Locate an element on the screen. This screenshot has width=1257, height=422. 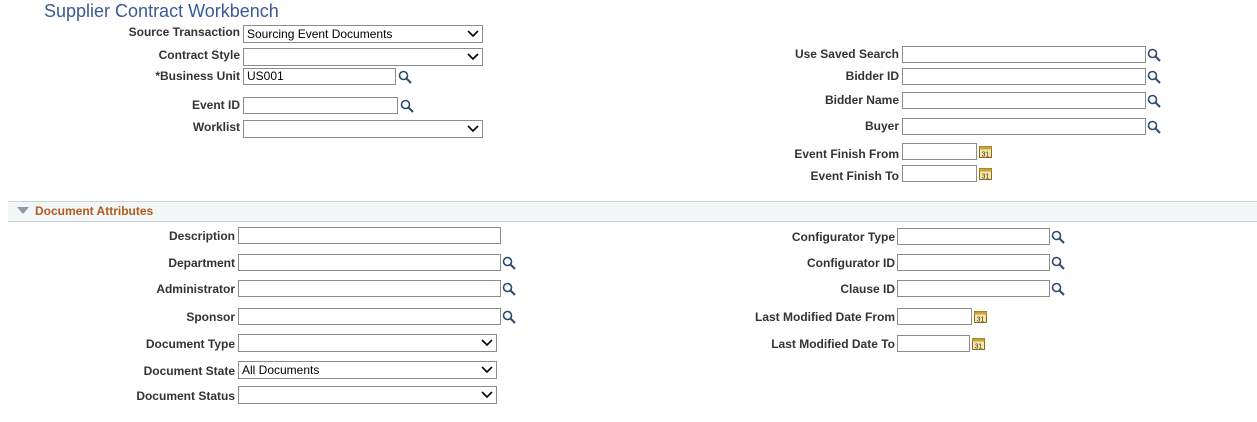
department-input is located at coordinates (369, 262).